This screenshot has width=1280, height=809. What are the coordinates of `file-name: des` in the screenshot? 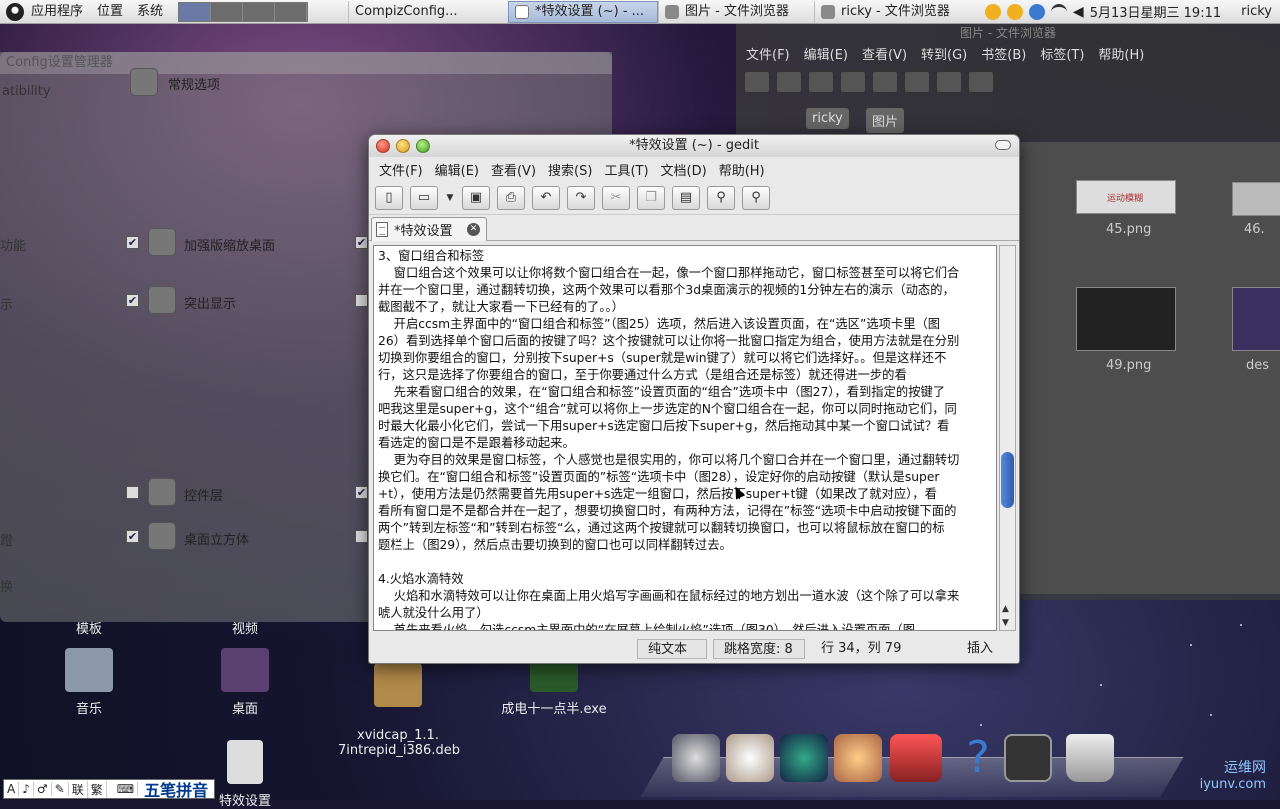 It's located at (1257, 365).